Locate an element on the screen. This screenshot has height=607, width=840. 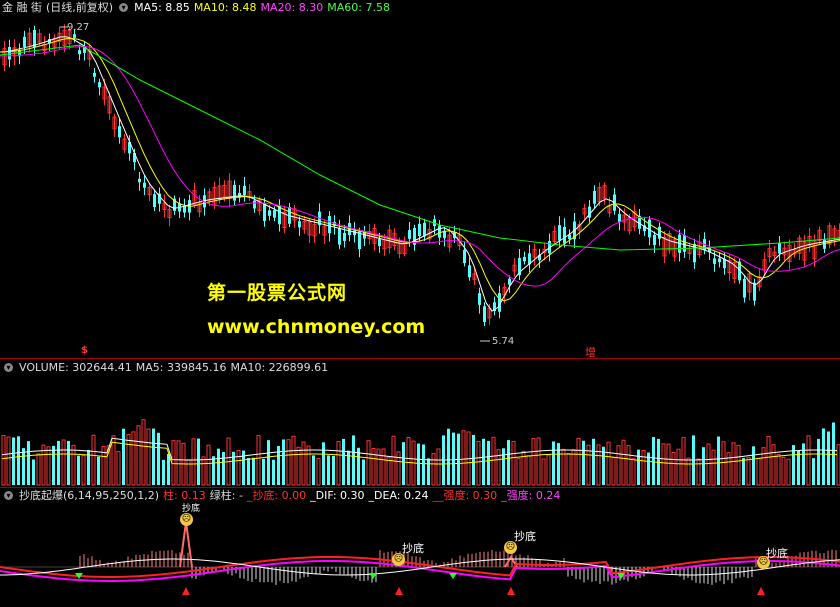
volume-ma10: MA10: 226899.61 is located at coordinates (279, 367).